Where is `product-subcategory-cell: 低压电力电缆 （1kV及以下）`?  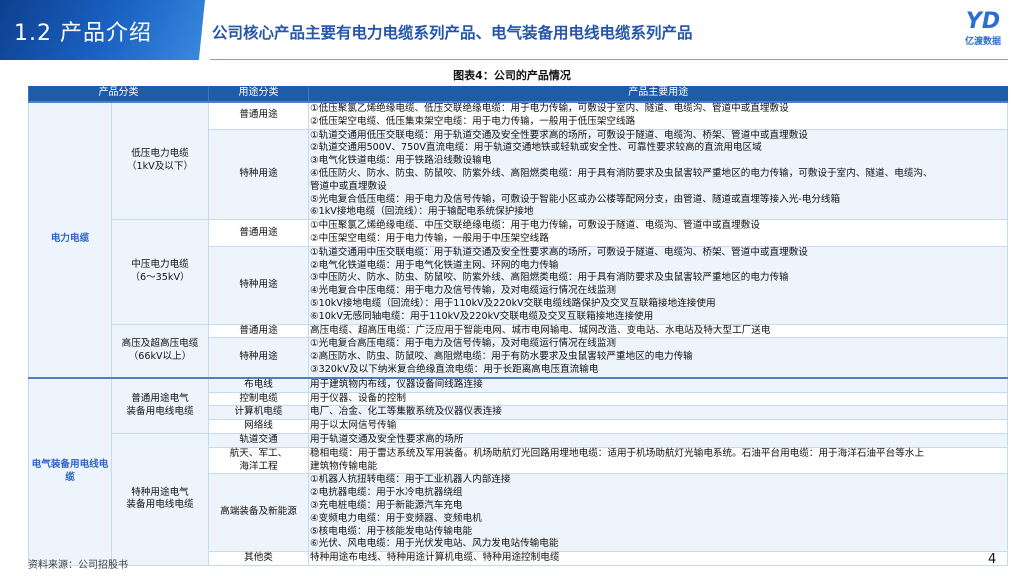
product-subcategory-cell: 低压电力电缆 （1kV及以下） is located at coordinates (160, 161).